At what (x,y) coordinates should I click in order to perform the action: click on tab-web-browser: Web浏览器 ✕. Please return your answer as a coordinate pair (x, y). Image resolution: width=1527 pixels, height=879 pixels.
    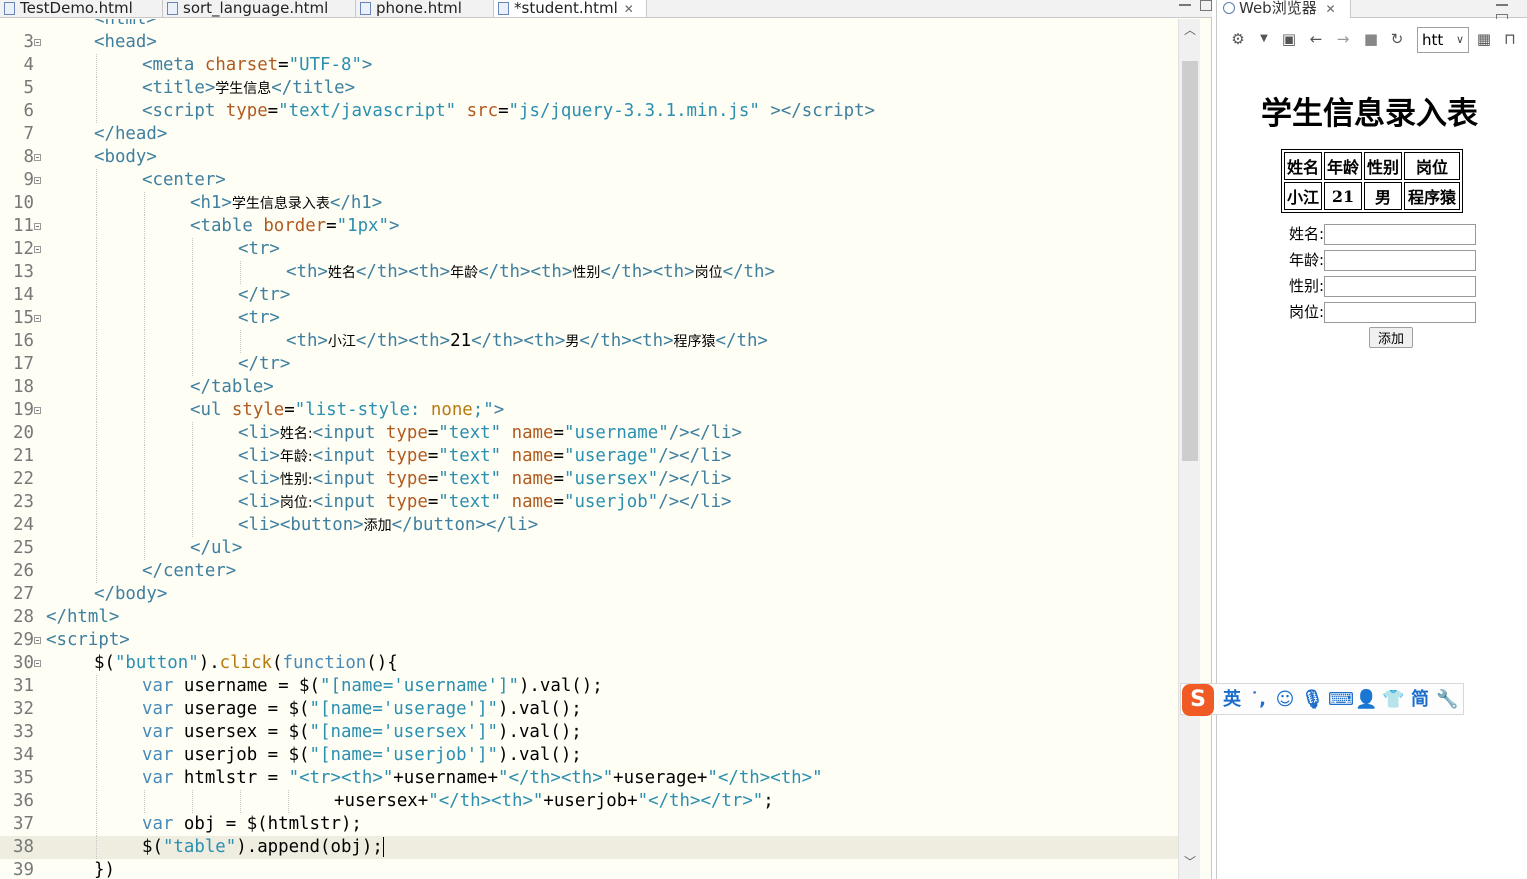
    Looking at the image, I should click on (1284, 9).